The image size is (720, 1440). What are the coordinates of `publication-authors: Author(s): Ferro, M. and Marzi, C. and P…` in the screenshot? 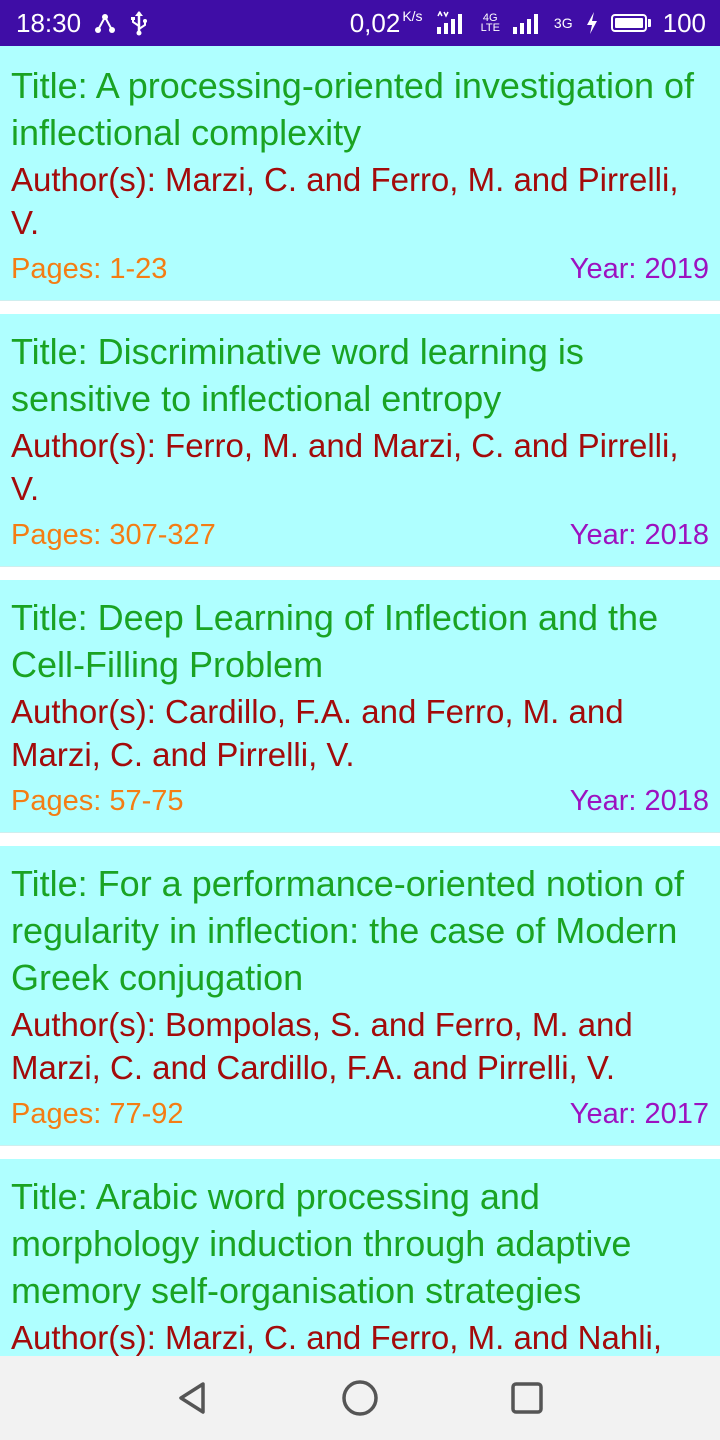 It's located at (345, 467).